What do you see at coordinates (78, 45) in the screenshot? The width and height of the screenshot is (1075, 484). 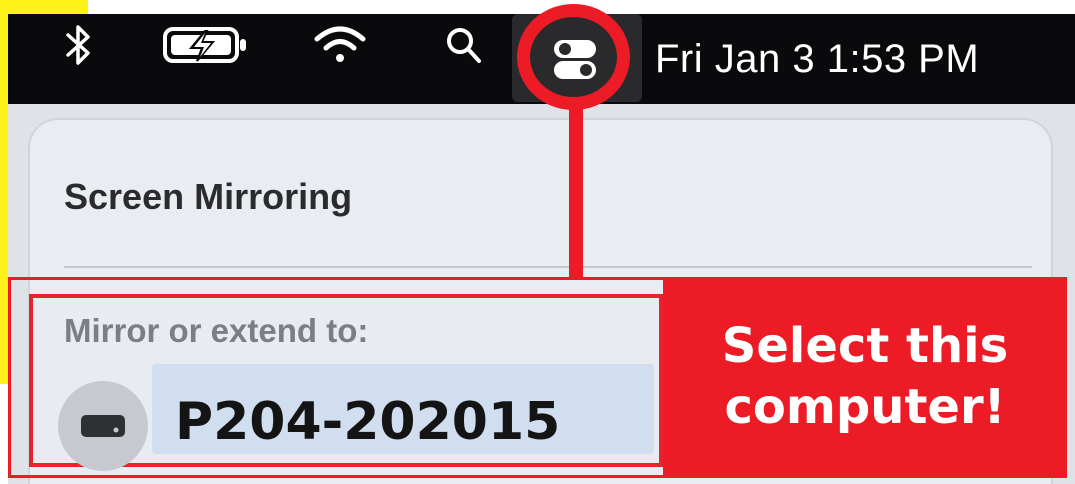 I see `bluetooth-icon` at bounding box center [78, 45].